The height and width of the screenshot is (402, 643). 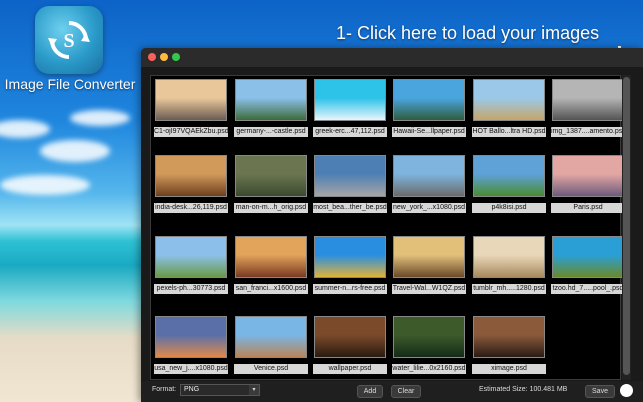 I want to click on save-button: Save, so click(x=600, y=391).